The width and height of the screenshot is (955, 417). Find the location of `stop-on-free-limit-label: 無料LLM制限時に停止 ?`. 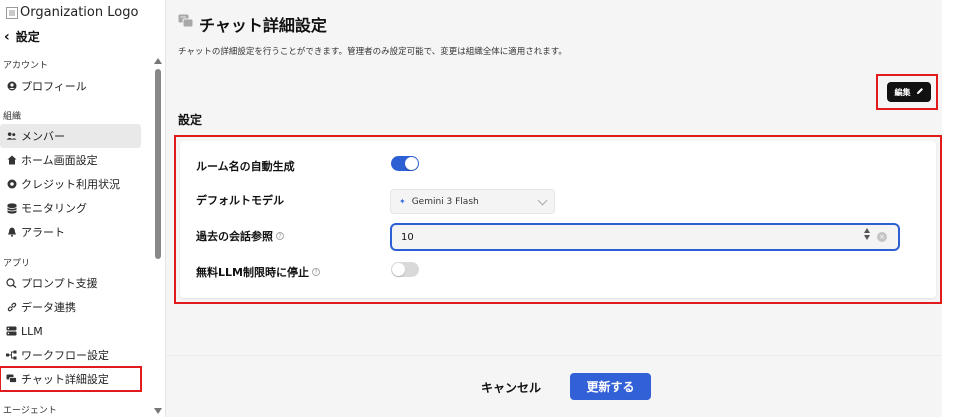

stop-on-free-limit-label: 無料LLM制限時に停止 ? is located at coordinates (258, 272).